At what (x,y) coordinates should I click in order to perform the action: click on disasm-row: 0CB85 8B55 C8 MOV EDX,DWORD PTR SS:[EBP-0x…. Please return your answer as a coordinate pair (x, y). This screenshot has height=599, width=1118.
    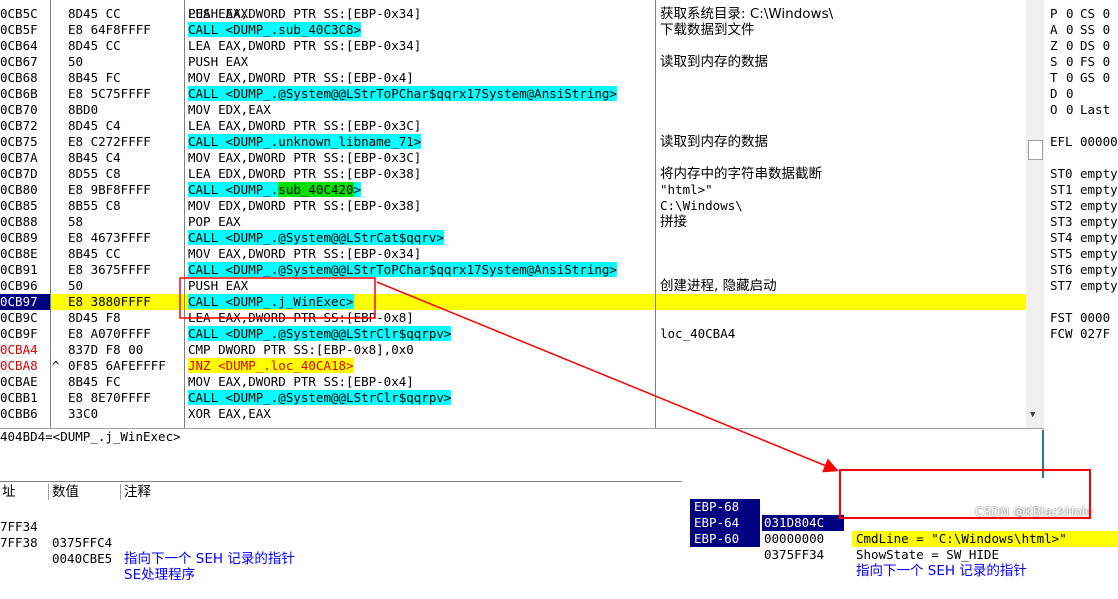
    Looking at the image, I should click on (513, 206).